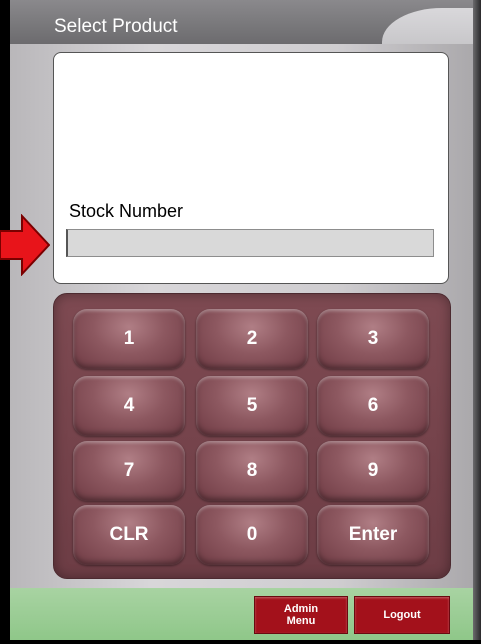 Image resolution: width=481 pixels, height=644 pixels. I want to click on key-2: 2, so click(252, 339).